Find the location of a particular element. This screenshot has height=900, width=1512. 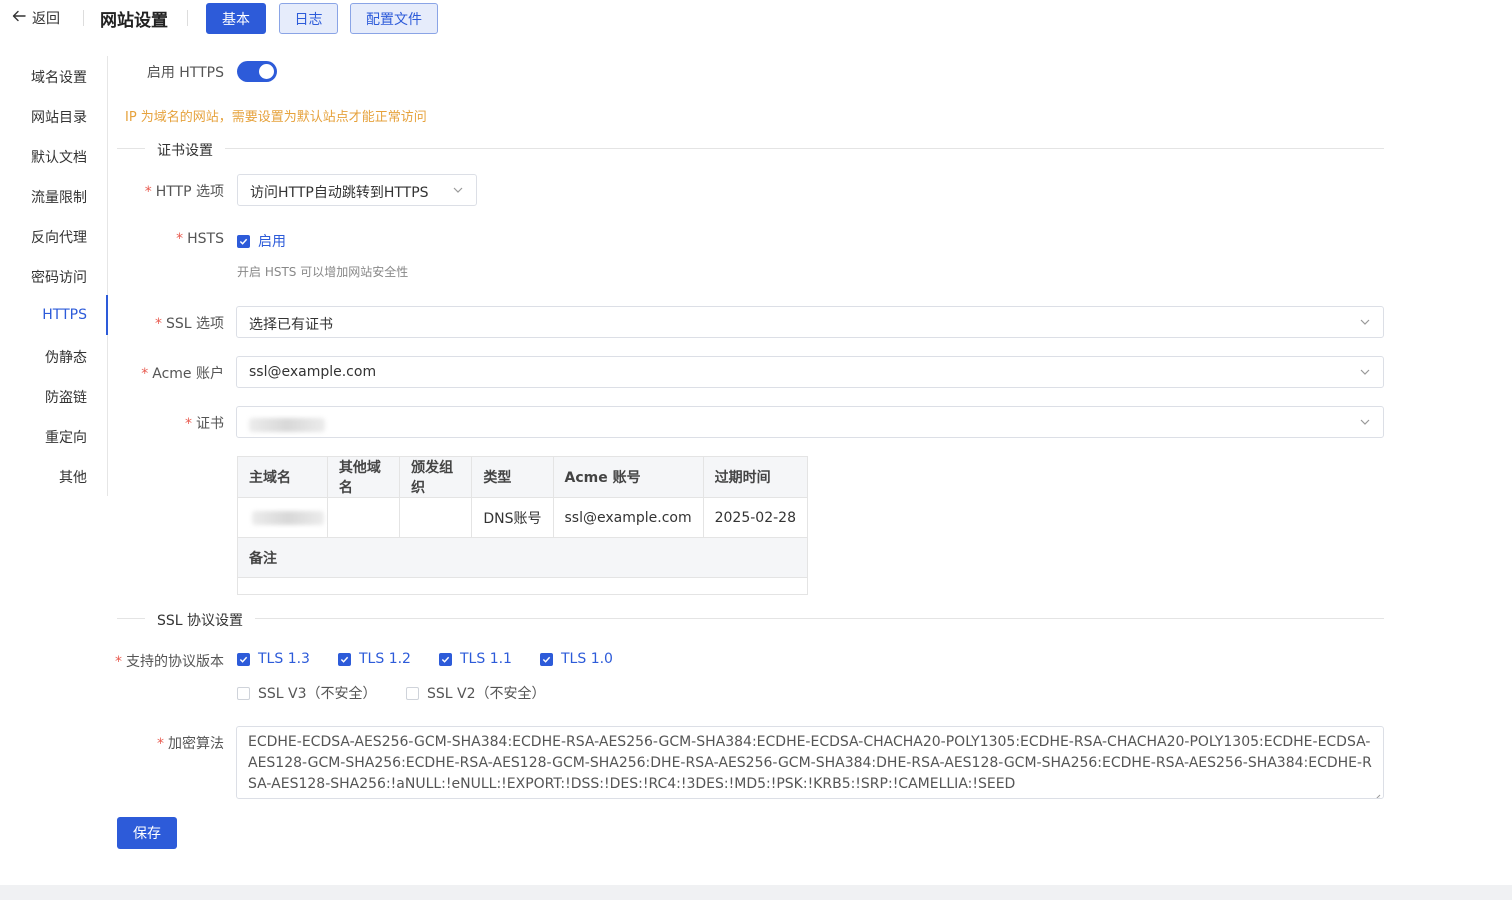

footer-bar is located at coordinates (756, 892).